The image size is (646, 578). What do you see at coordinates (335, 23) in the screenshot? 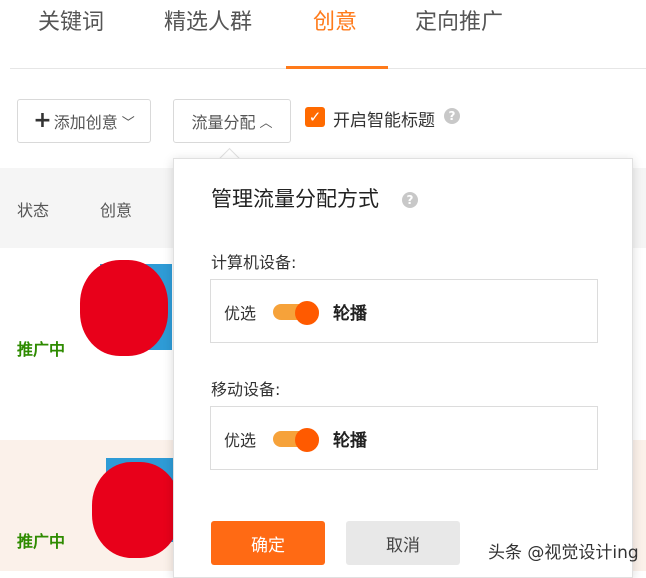
I see `tab-creative: 创意` at bounding box center [335, 23].